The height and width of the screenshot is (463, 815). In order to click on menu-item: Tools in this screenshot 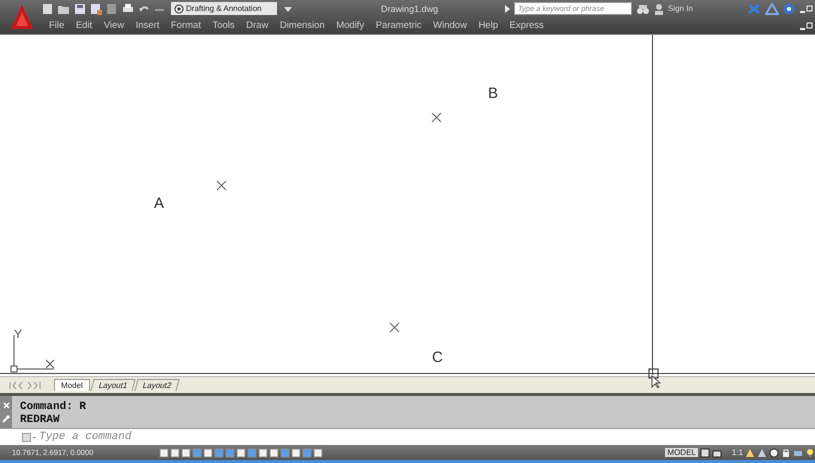, I will do `click(223, 25)`.